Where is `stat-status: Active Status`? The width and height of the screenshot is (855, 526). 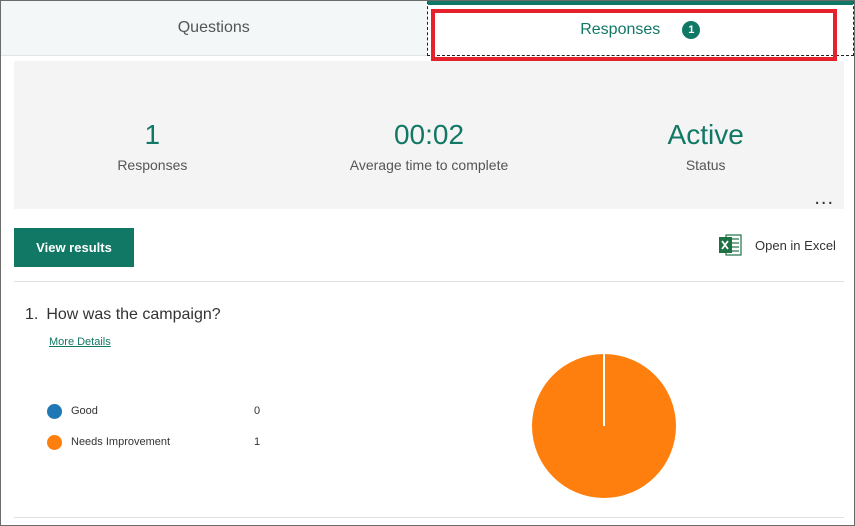 stat-status: Active Status is located at coordinates (705, 135).